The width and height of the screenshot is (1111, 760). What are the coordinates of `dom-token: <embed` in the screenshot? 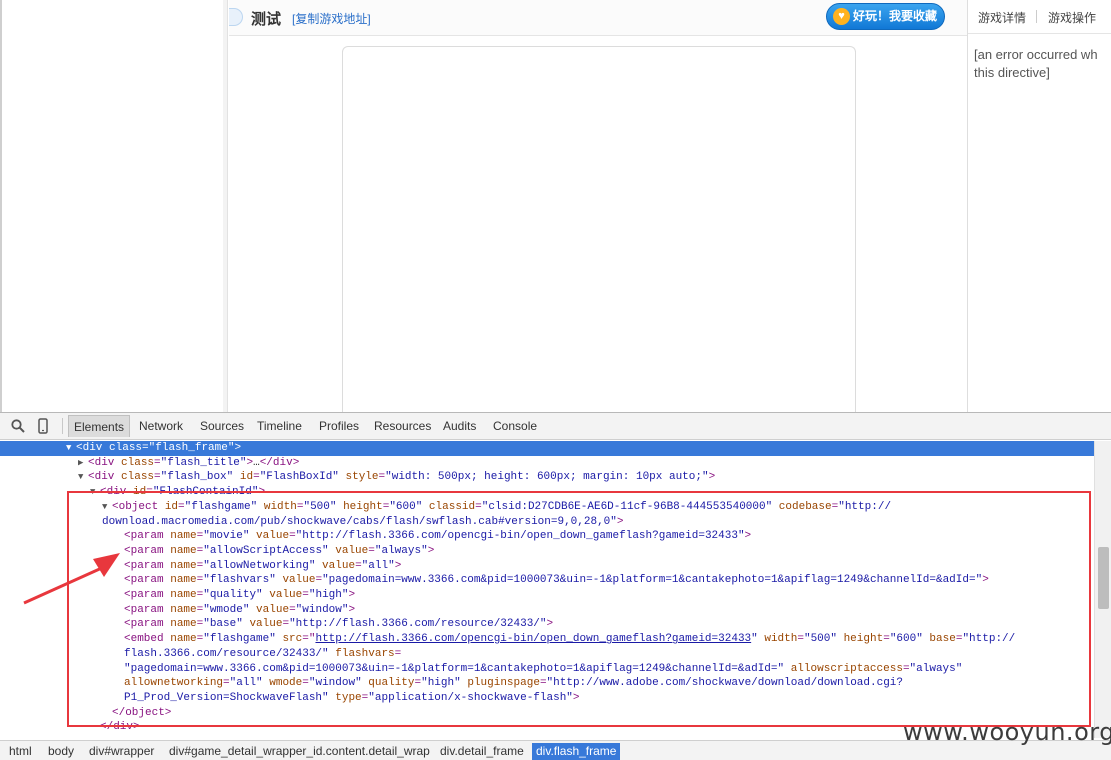 It's located at (147, 639).